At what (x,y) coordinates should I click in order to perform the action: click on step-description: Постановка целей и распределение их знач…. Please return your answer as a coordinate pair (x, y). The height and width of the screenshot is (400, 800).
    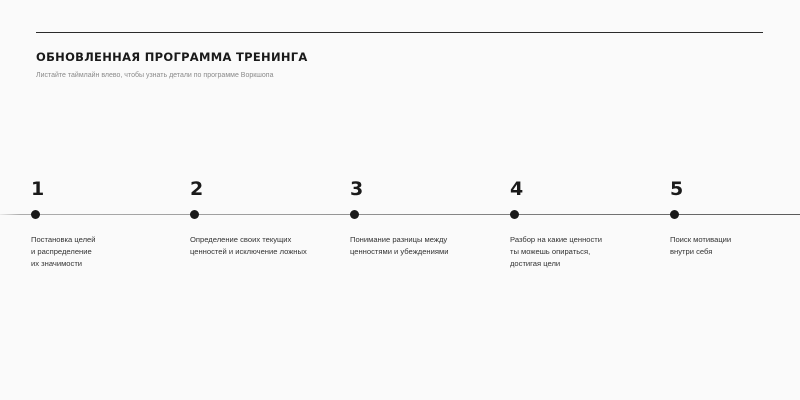
    Looking at the image, I should click on (63, 251).